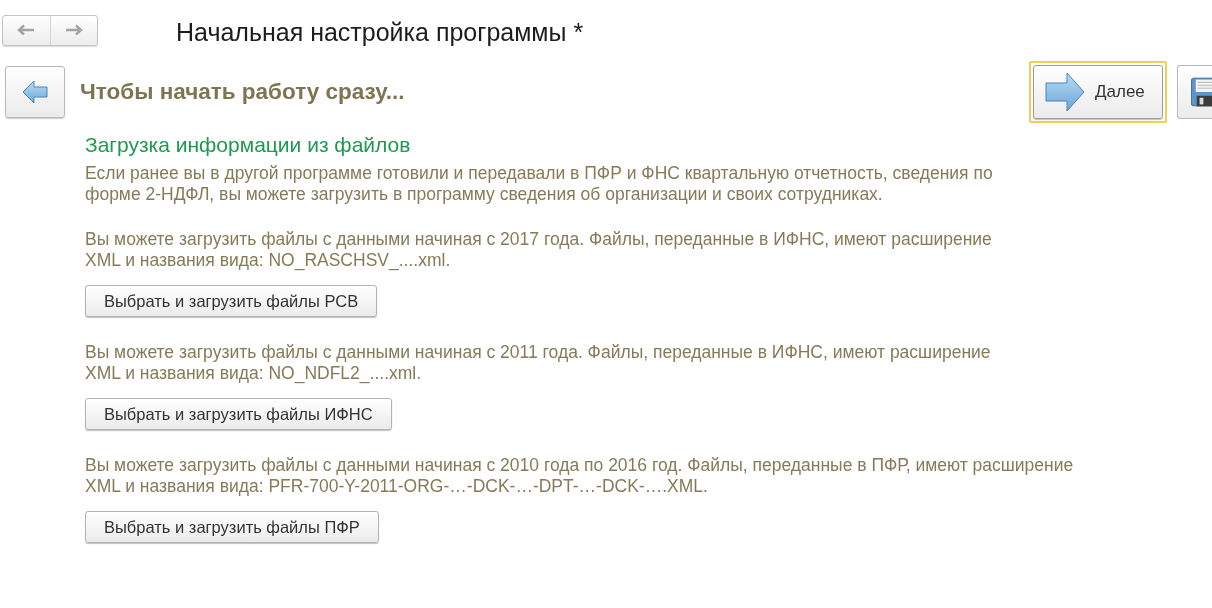 This screenshot has width=1212, height=608. I want to click on section-heading: Загрузка информации из файлов, so click(248, 145).